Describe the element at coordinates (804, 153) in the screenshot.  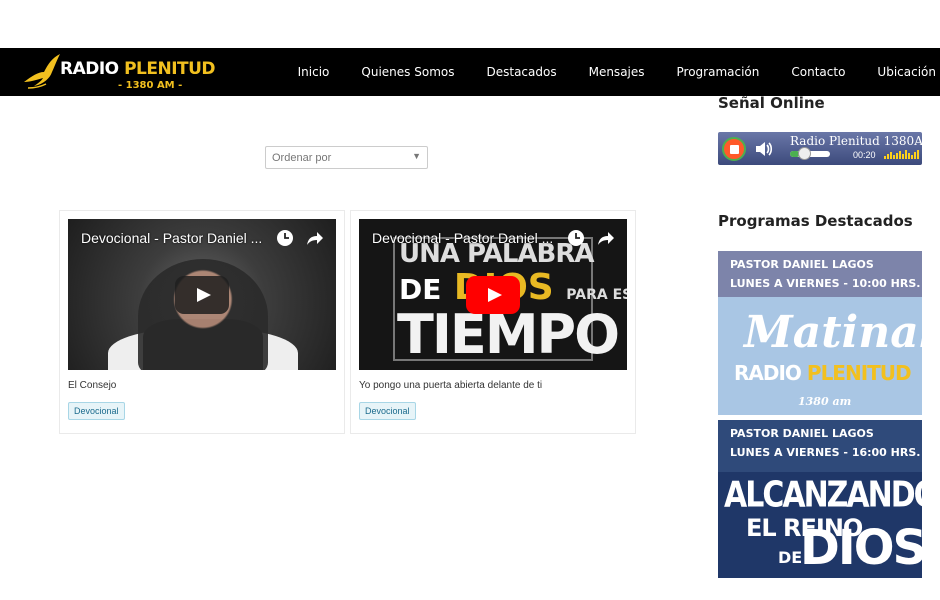
I see `volume-knob` at that location.